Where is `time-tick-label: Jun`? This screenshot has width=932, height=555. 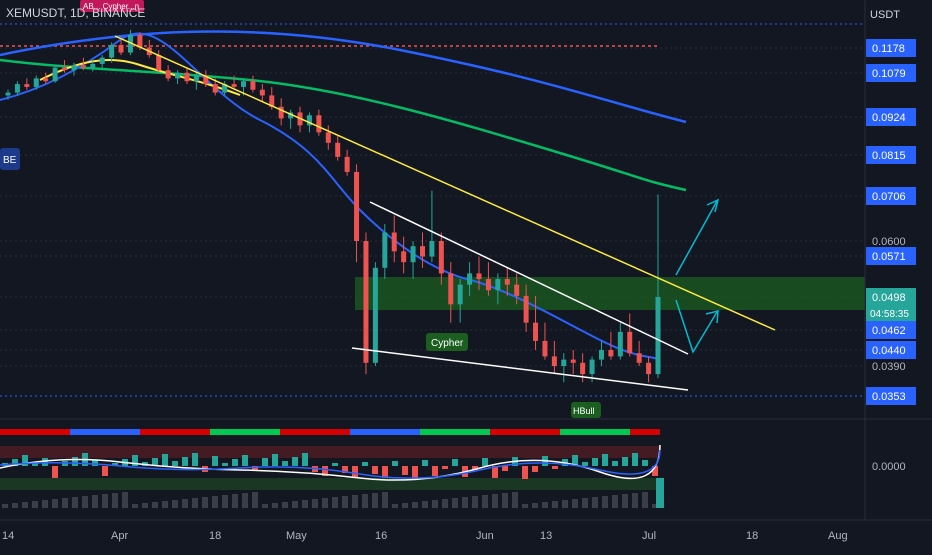
time-tick-label: Jun is located at coordinates (485, 536).